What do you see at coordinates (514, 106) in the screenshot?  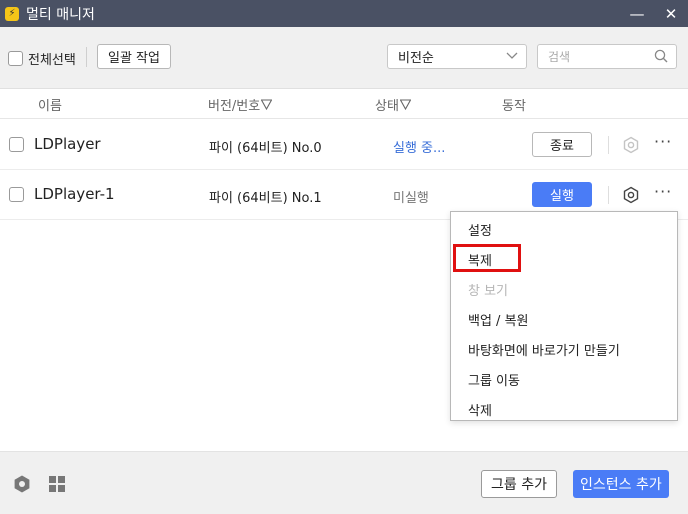 I see `col-action: 동작` at bounding box center [514, 106].